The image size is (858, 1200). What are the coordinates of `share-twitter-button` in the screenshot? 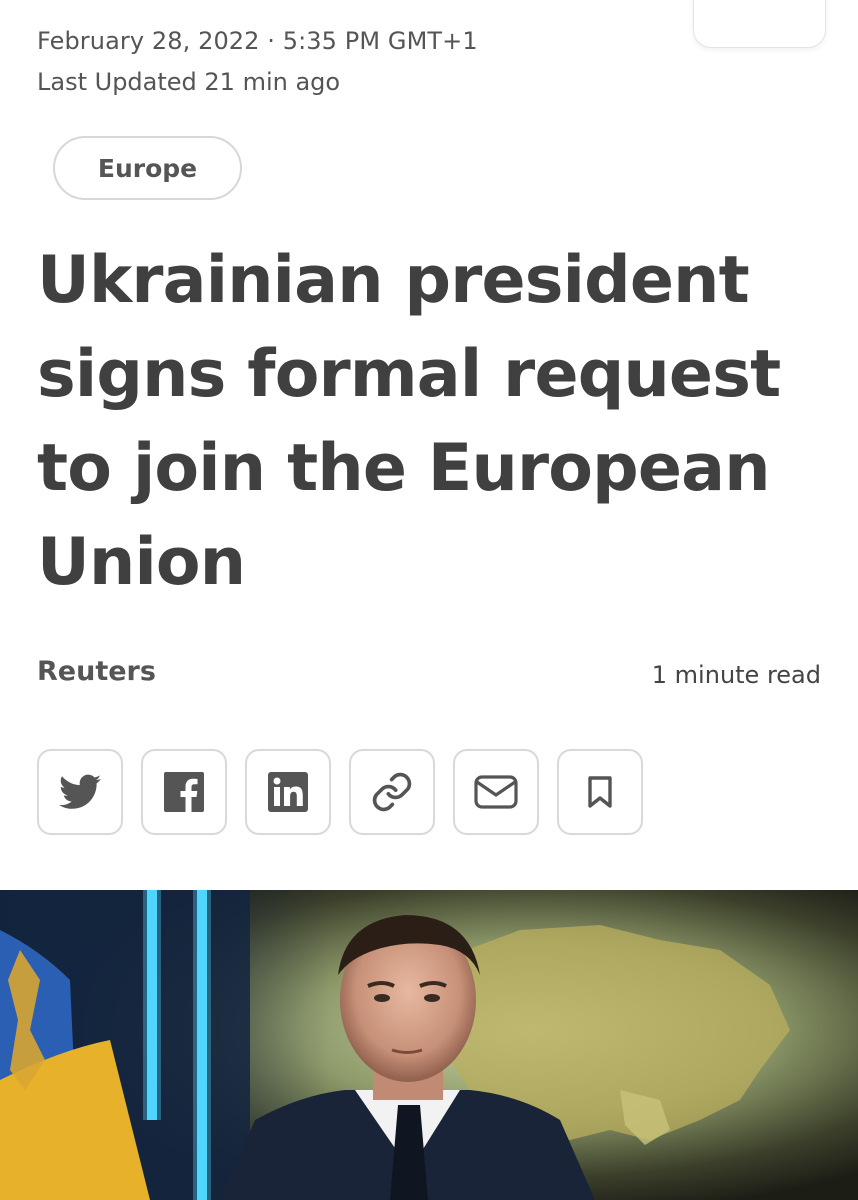 It's located at (80, 792).